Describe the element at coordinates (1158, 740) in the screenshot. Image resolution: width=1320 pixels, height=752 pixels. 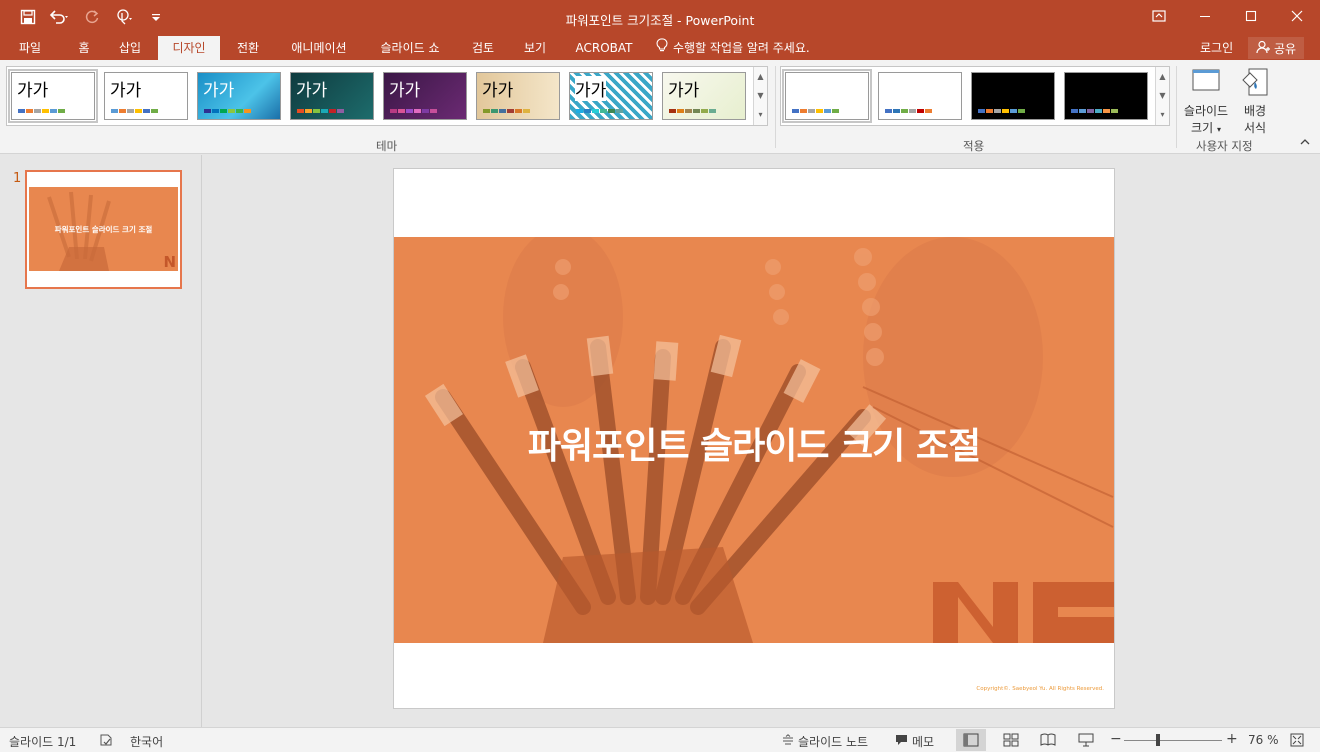
I see `zoom-slider-thumb` at that location.